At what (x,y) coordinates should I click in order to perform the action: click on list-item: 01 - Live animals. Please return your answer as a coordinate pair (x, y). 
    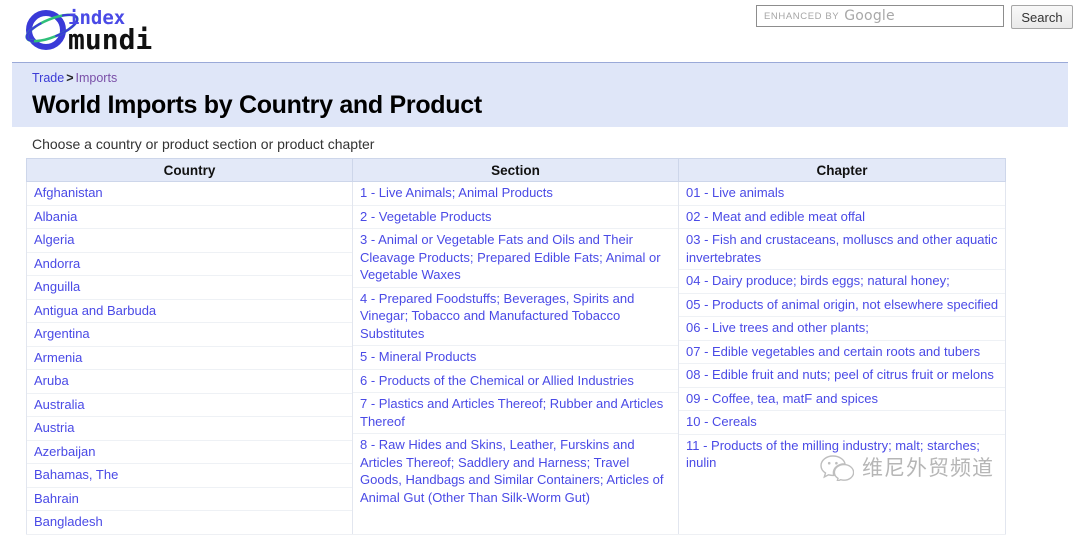
    Looking at the image, I should click on (842, 194).